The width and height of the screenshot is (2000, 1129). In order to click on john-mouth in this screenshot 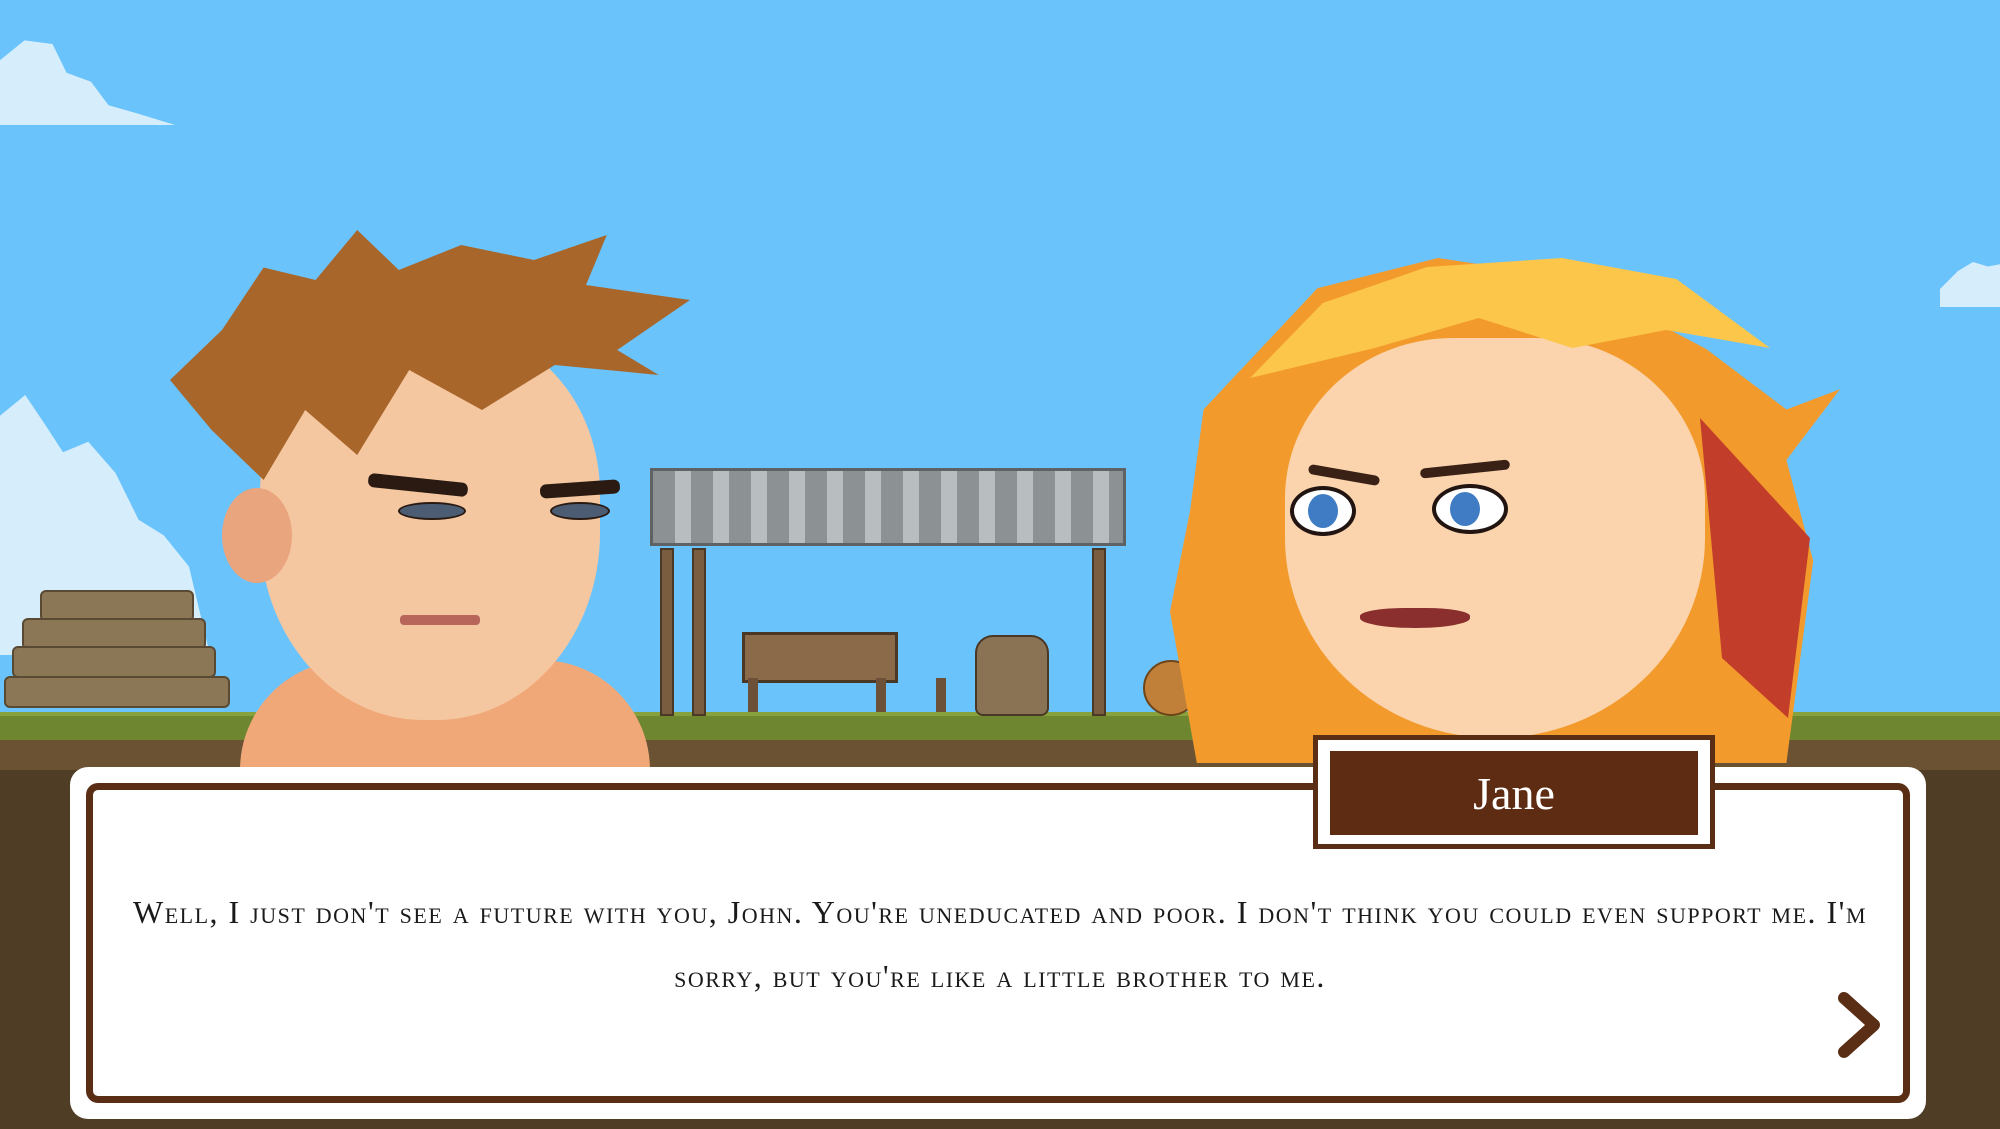, I will do `click(440, 620)`.